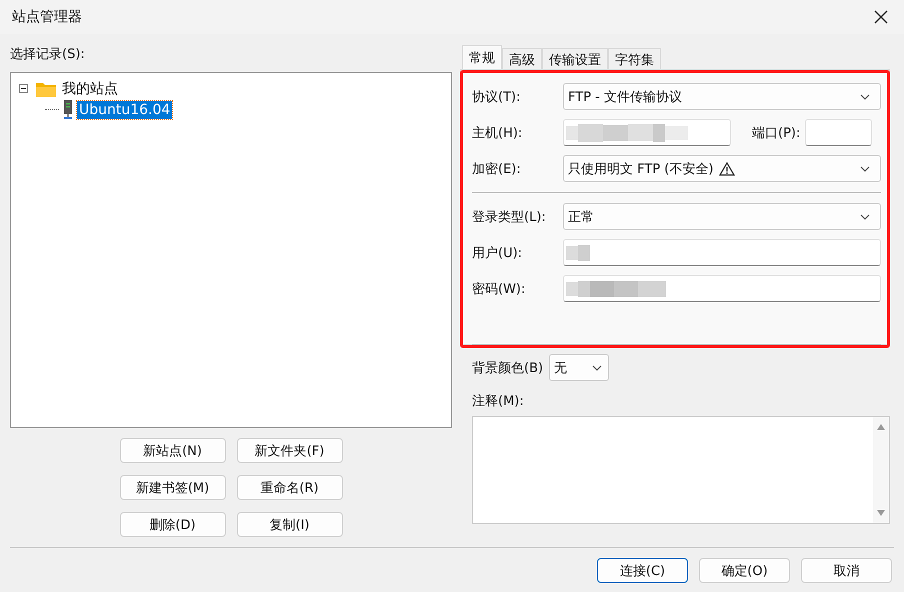  What do you see at coordinates (497, 169) in the screenshot?
I see `field-label: 加密(E):` at bounding box center [497, 169].